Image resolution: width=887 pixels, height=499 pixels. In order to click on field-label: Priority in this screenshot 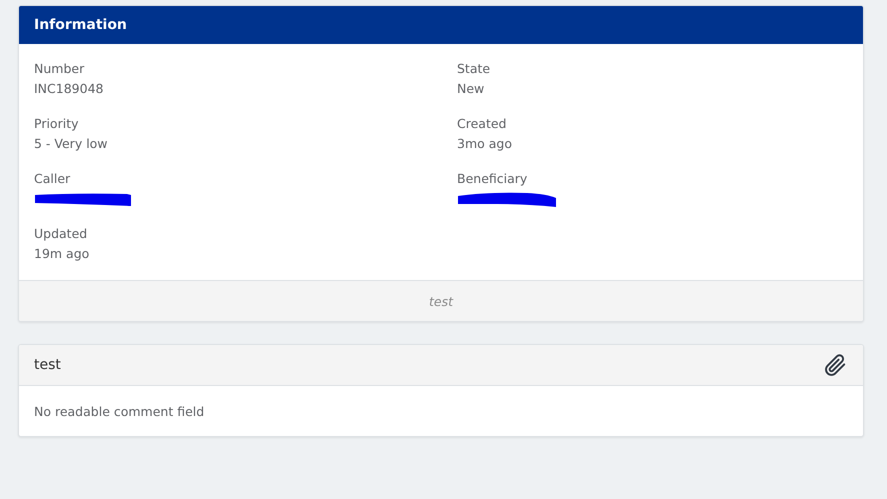, I will do `click(57, 124)`.